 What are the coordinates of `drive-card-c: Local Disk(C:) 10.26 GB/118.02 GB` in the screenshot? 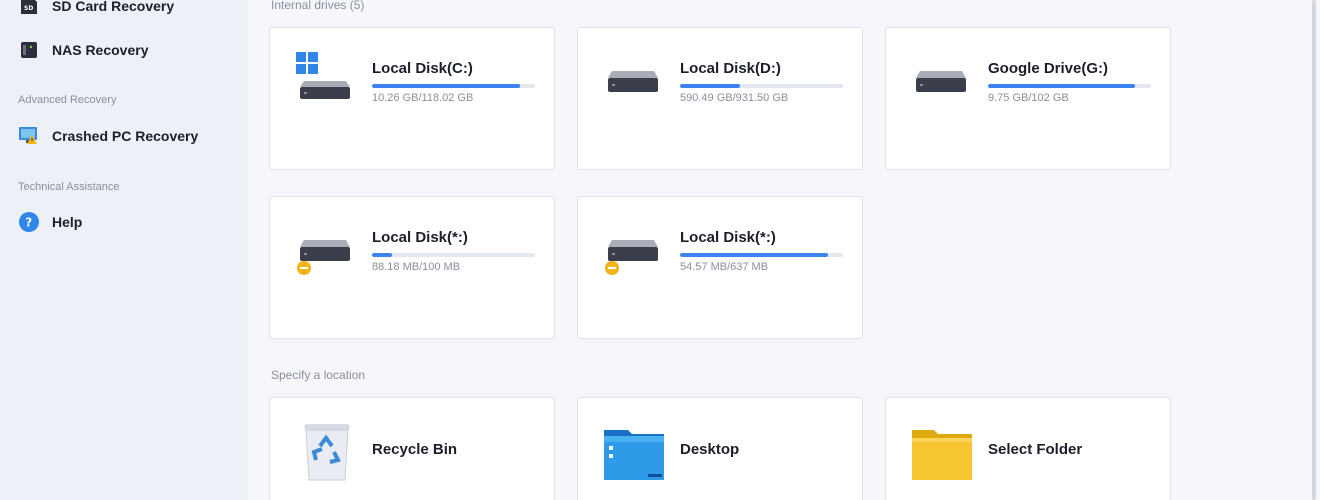 It's located at (412, 98).